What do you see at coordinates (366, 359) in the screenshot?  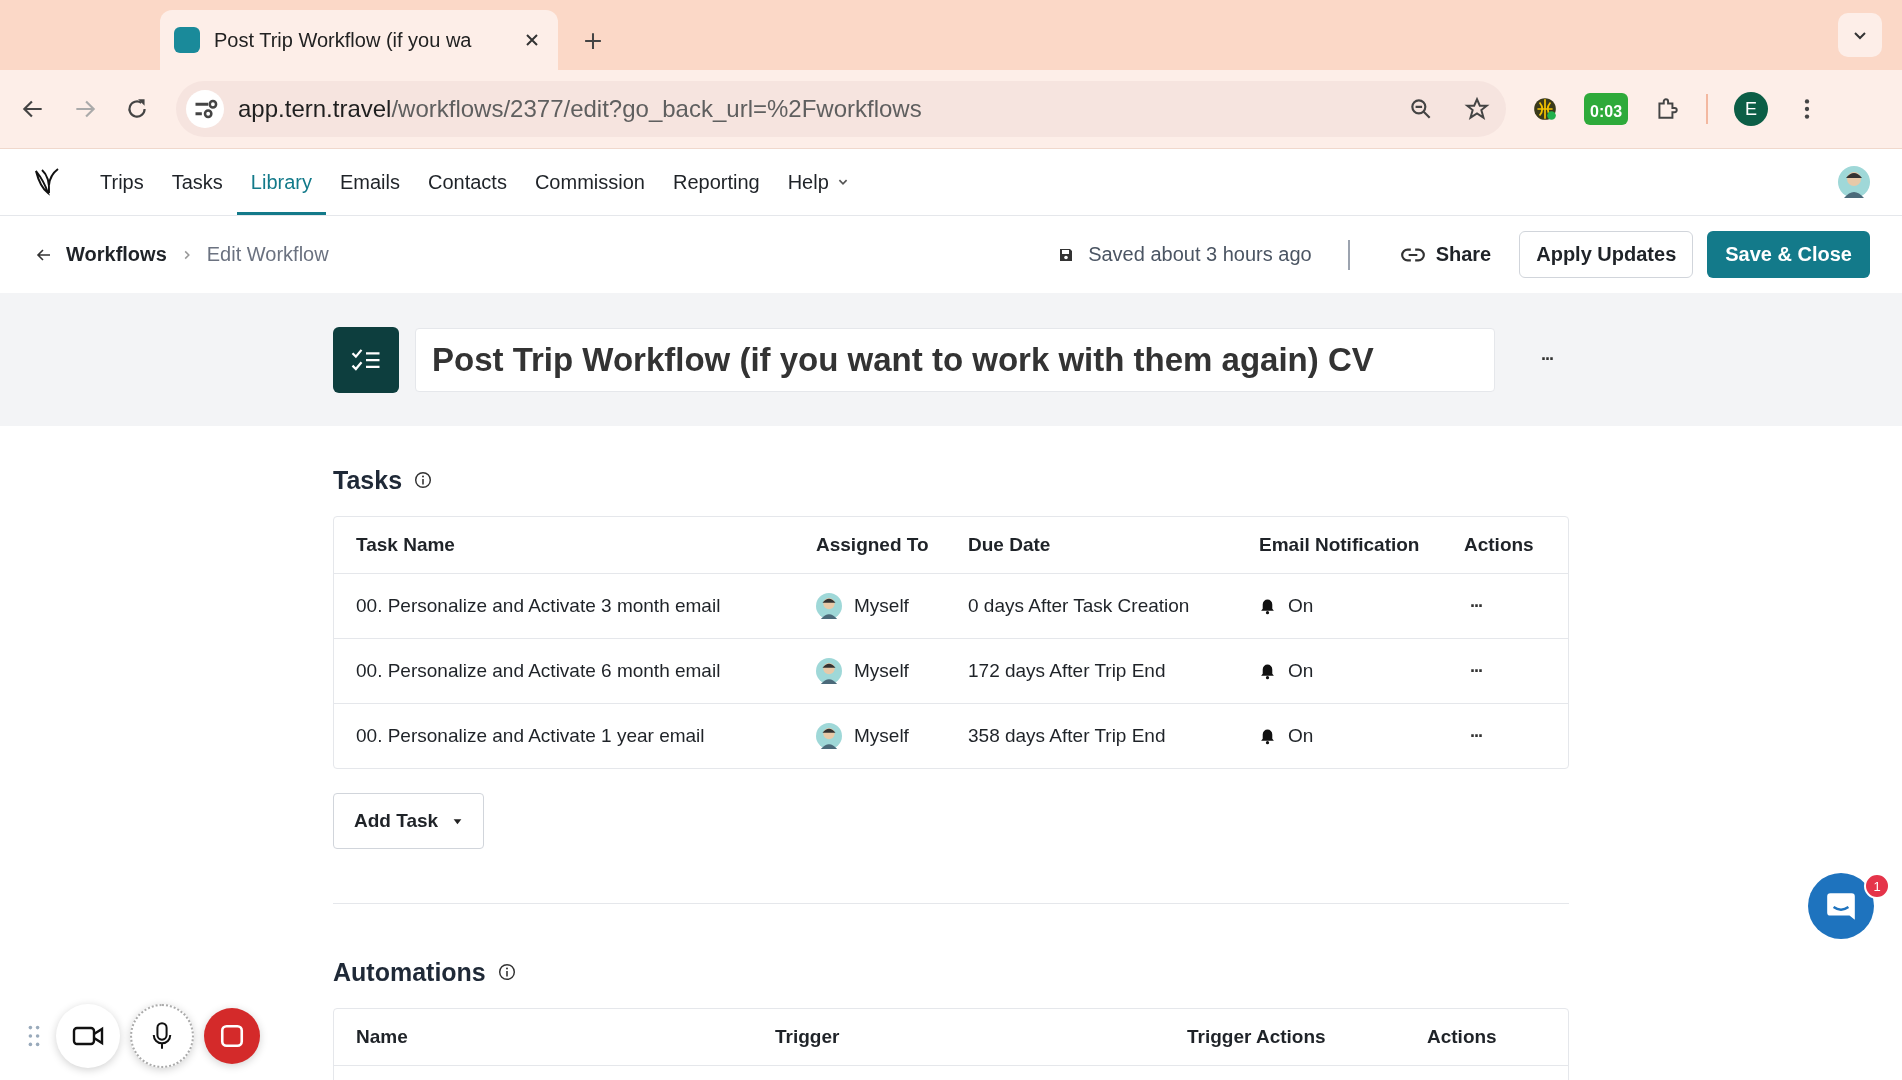 I see `checklist-icon` at bounding box center [366, 359].